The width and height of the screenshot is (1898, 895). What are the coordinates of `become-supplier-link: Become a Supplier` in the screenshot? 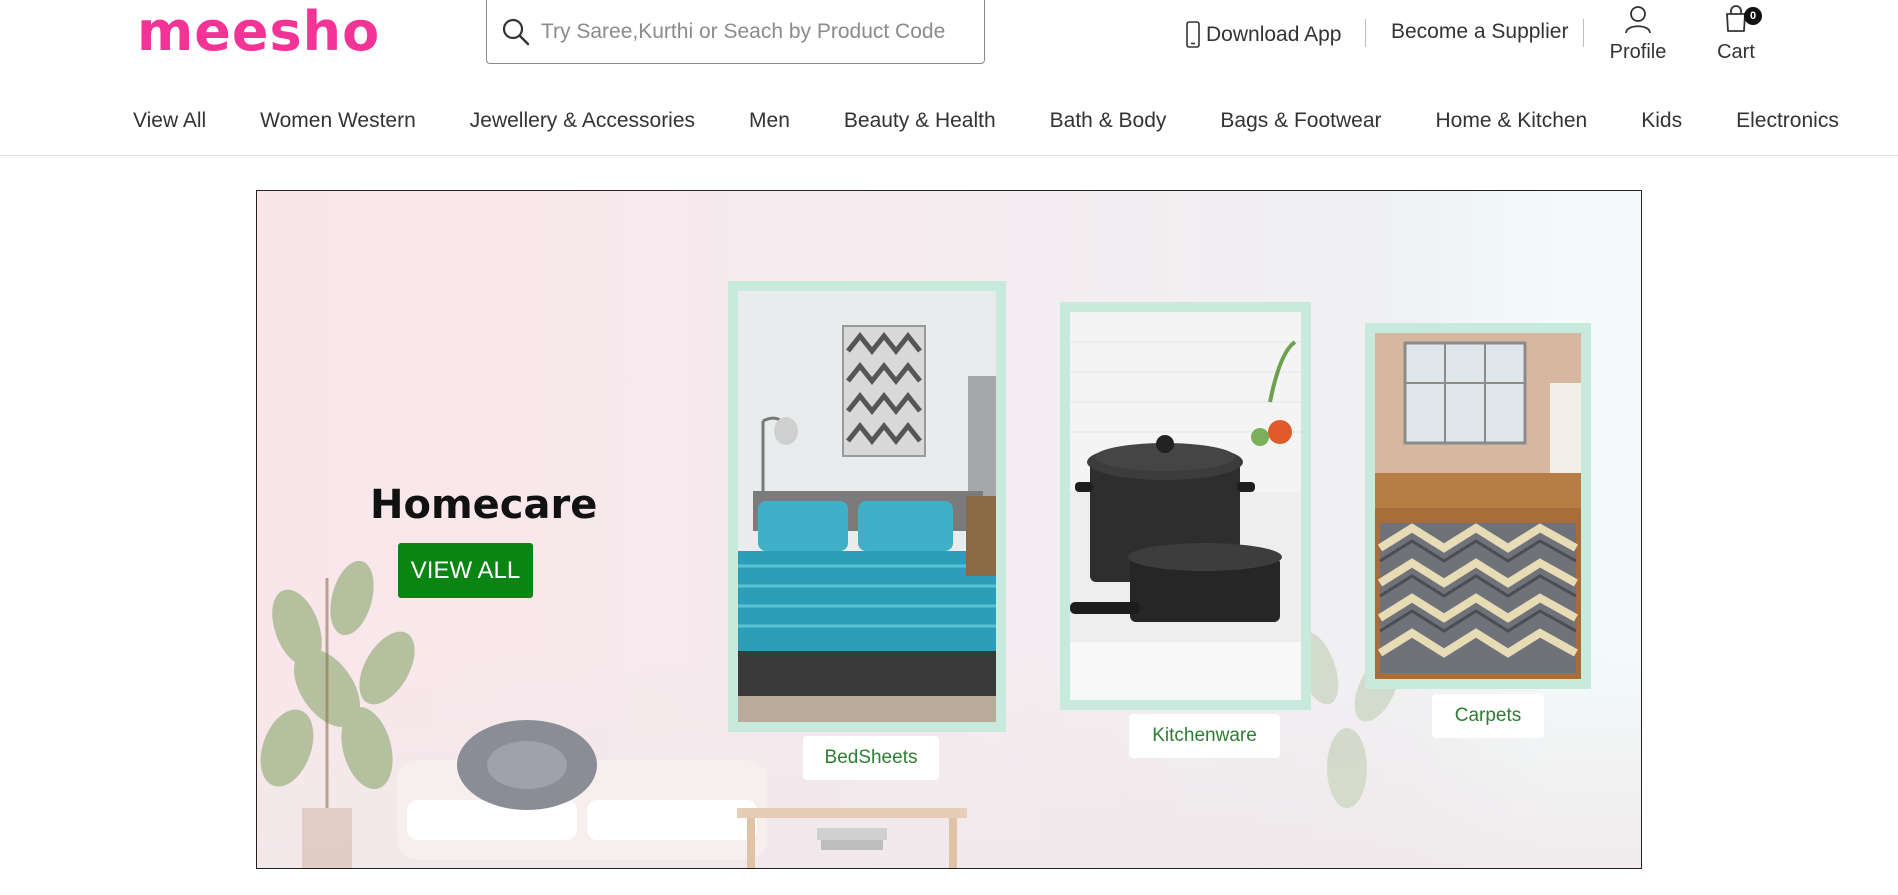 It's located at (1479, 32).